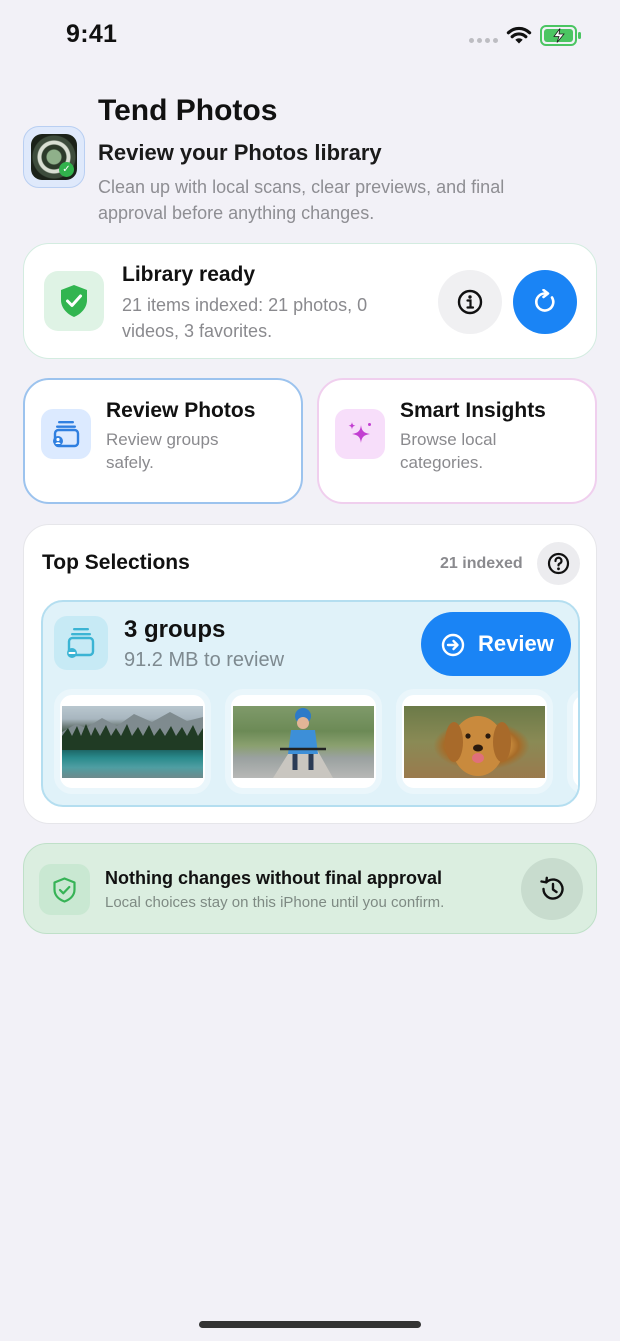 This screenshot has height=1341, width=620. I want to click on camera-lens-icon: ✓, so click(54, 157).